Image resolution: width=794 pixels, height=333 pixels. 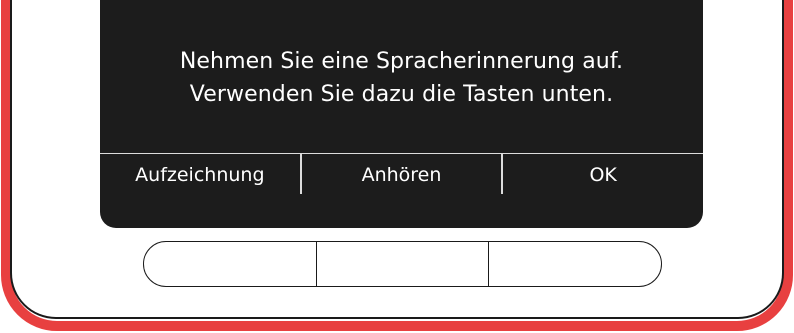 What do you see at coordinates (401, 94) in the screenshot?
I see `message-line-2: Verwenden Sie dazu die Tasten unten.` at bounding box center [401, 94].